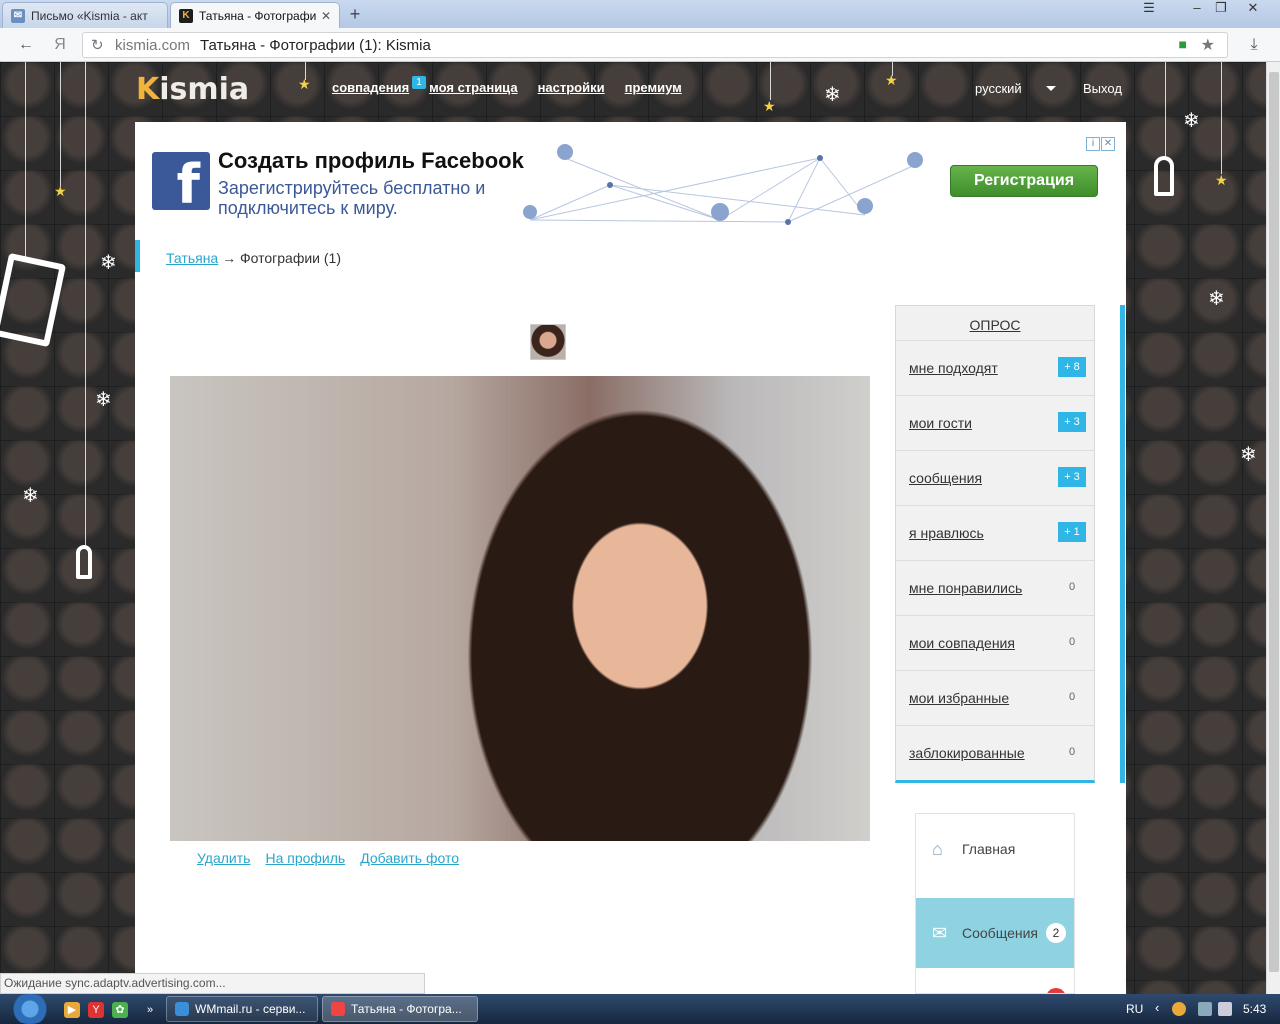 The width and height of the screenshot is (1280, 1024). I want to click on poll-item-label: заблокированные, so click(967, 753).